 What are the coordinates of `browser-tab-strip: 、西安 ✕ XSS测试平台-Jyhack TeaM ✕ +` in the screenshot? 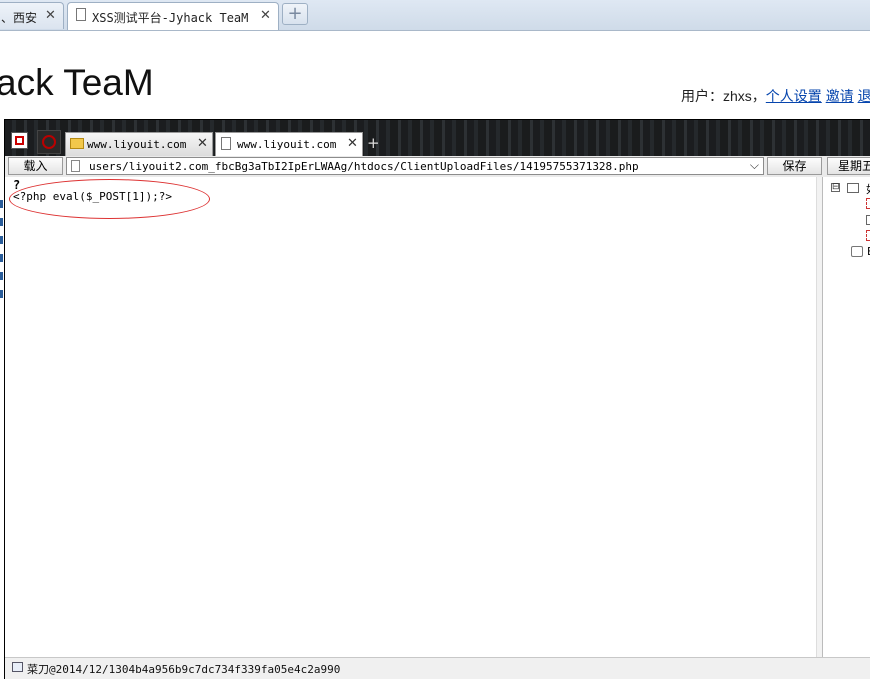 It's located at (435, 15).